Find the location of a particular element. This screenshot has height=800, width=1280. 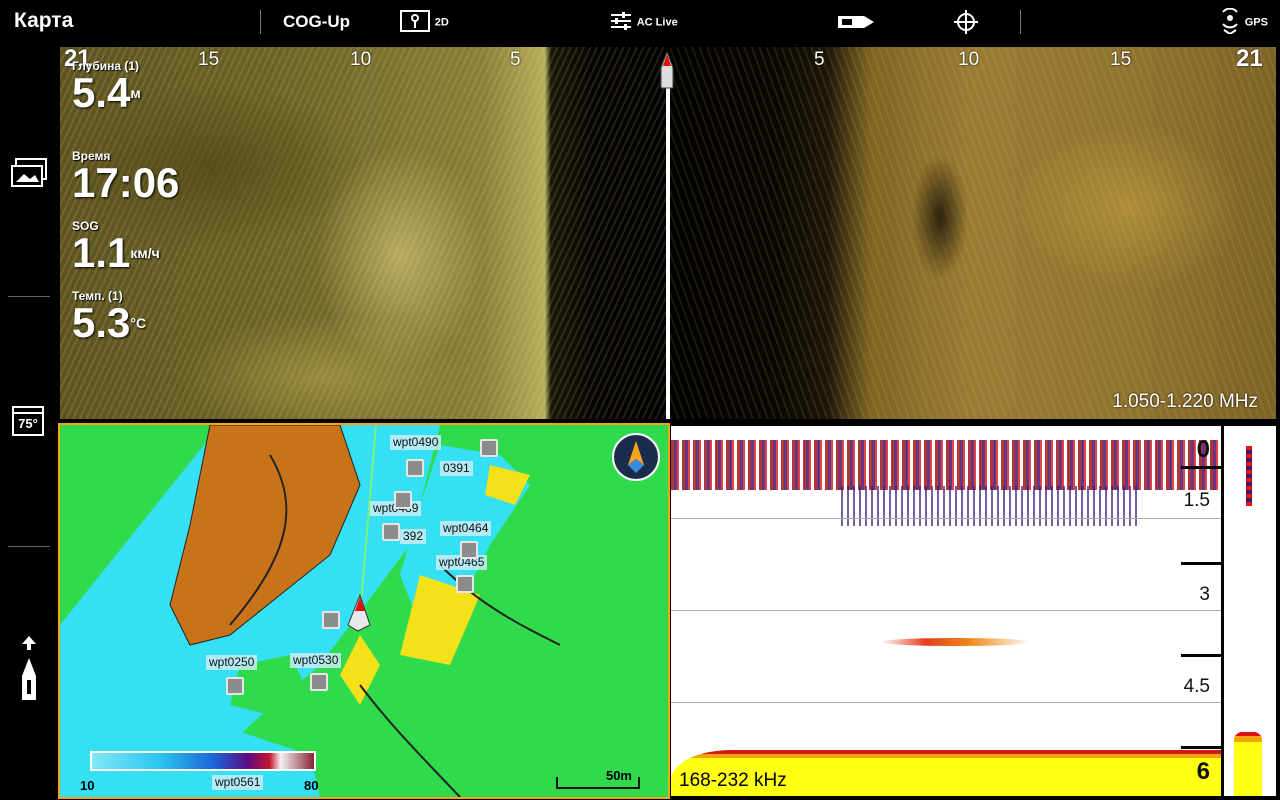

compass-rose-icon is located at coordinates (636, 457).